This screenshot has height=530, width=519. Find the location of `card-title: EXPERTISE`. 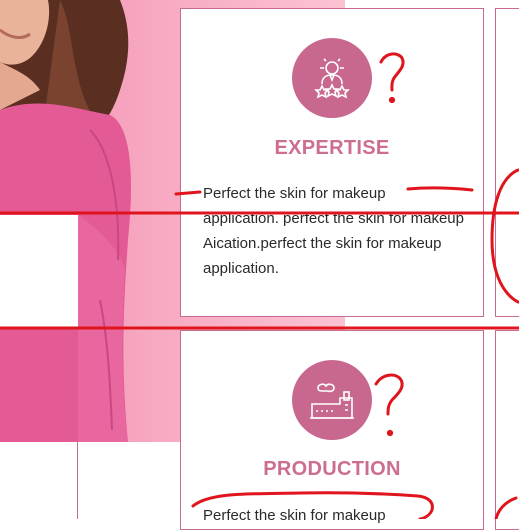

card-title: EXPERTISE is located at coordinates (332, 148).